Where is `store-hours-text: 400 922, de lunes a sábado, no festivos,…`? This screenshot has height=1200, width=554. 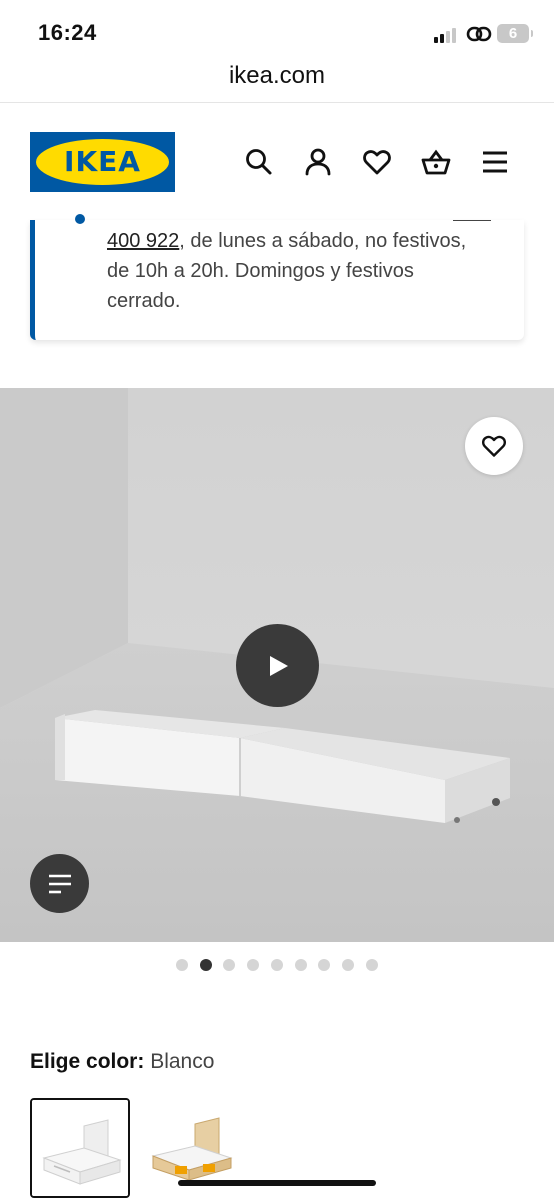
store-hours-text: 400 922, de lunes a sábado, no festivos,… is located at coordinates (317, 271).